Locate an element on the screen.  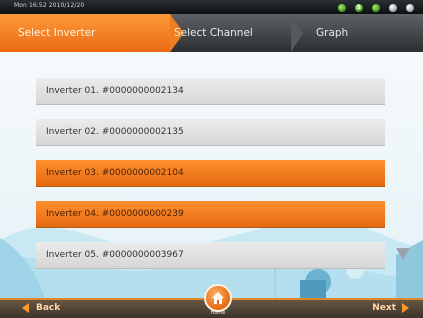
step-graph: Graph is located at coordinates (332, 33).